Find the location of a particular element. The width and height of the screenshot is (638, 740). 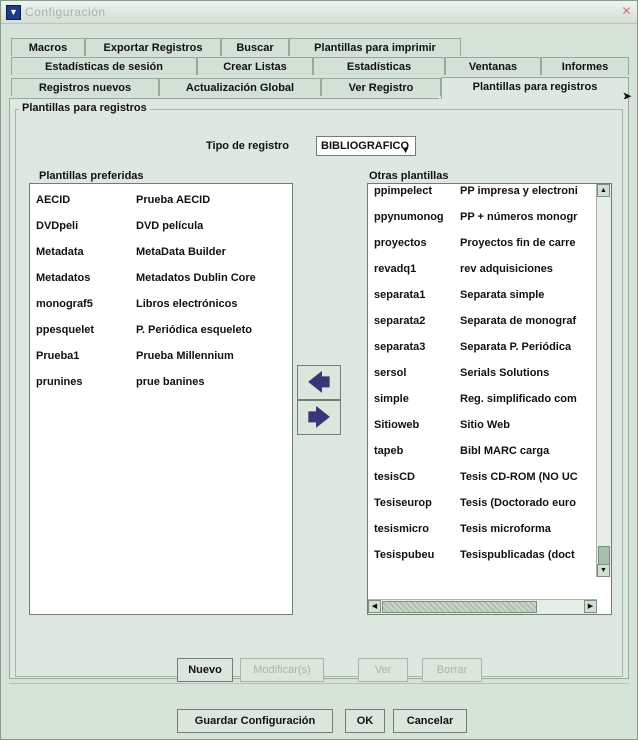

tab-ventanas: Ventanas is located at coordinates (493, 66).